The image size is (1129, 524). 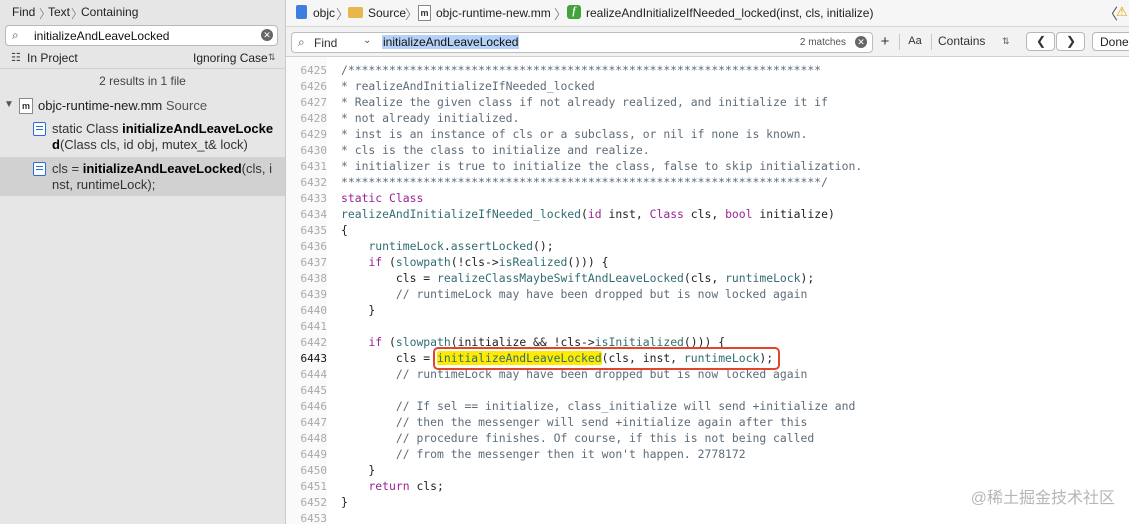 What do you see at coordinates (309, 134) in the screenshot?
I see `line-number: 6429` at bounding box center [309, 134].